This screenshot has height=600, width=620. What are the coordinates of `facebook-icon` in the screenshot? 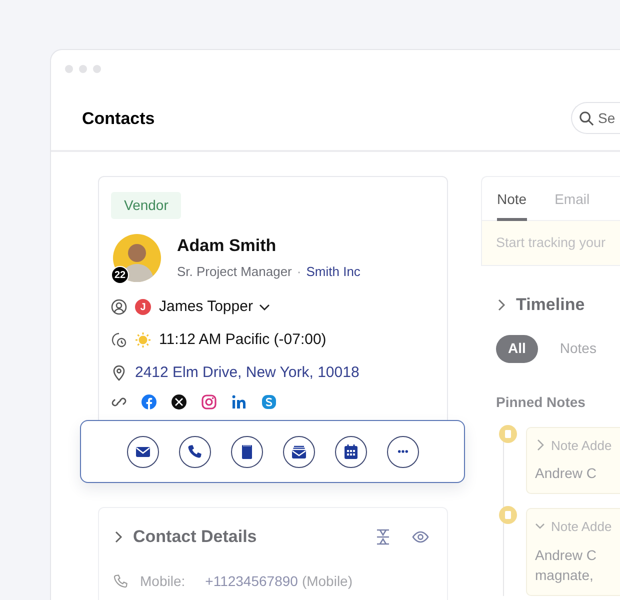 It's located at (149, 402).